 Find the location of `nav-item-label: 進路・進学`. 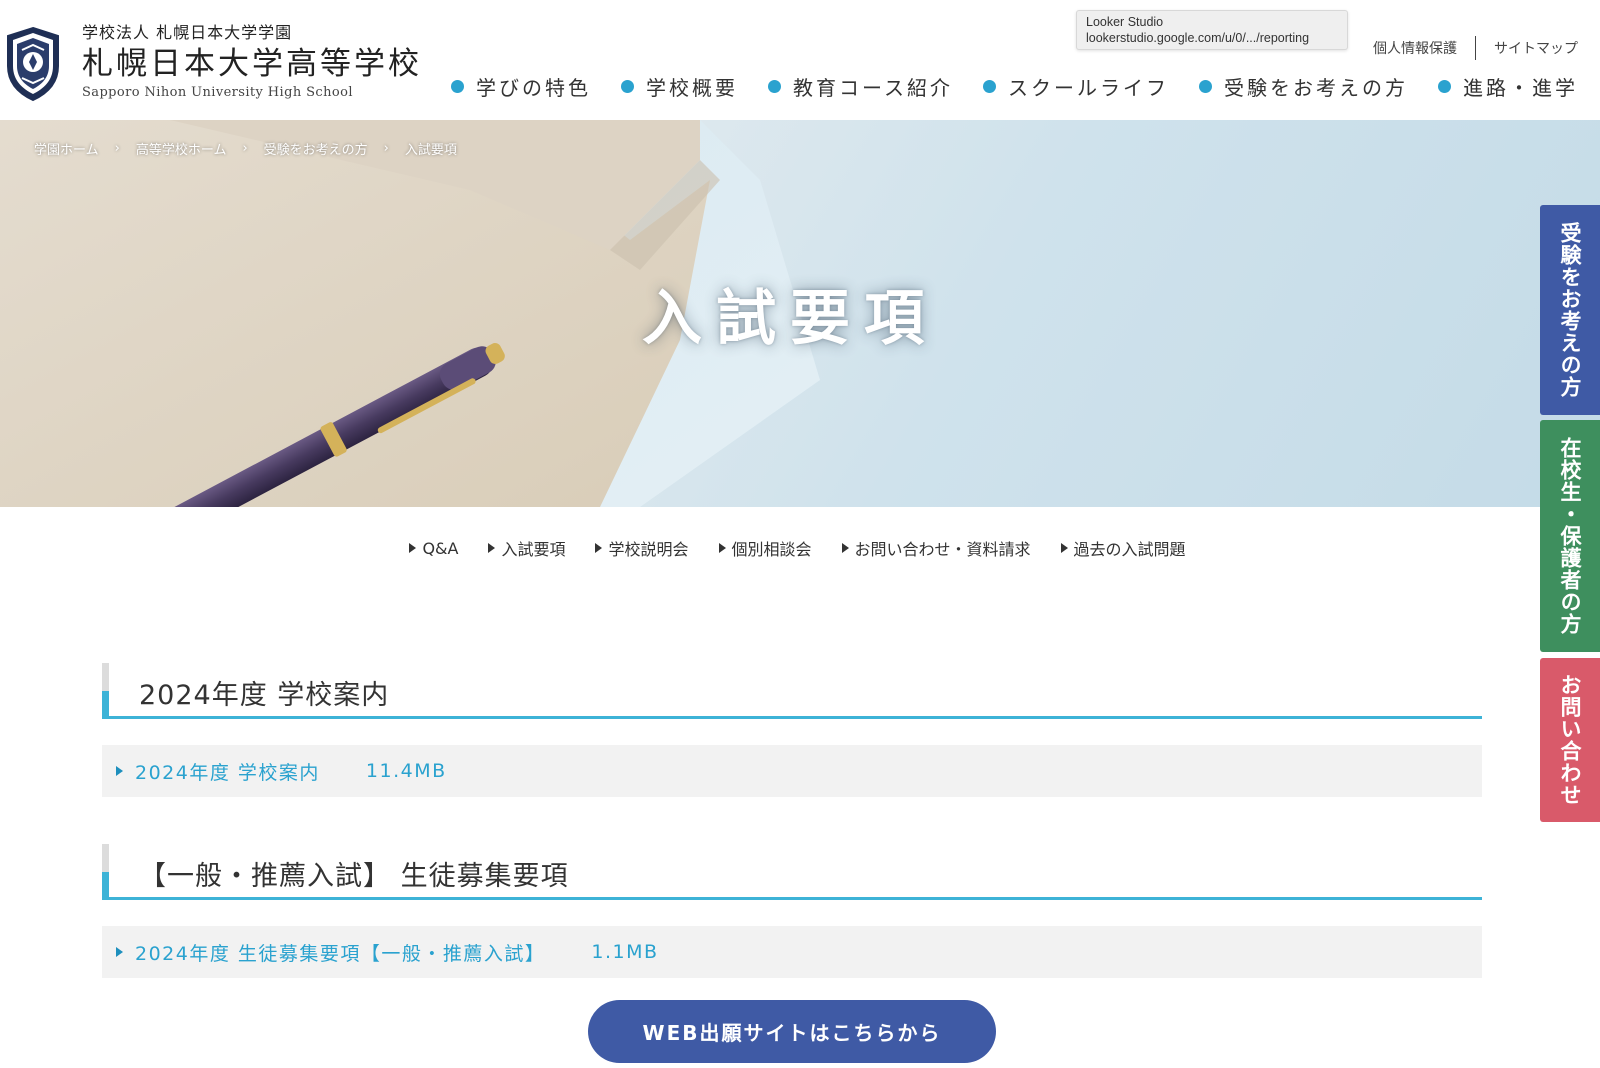

nav-item-label: 進路・進学 is located at coordinates (1520, 88).